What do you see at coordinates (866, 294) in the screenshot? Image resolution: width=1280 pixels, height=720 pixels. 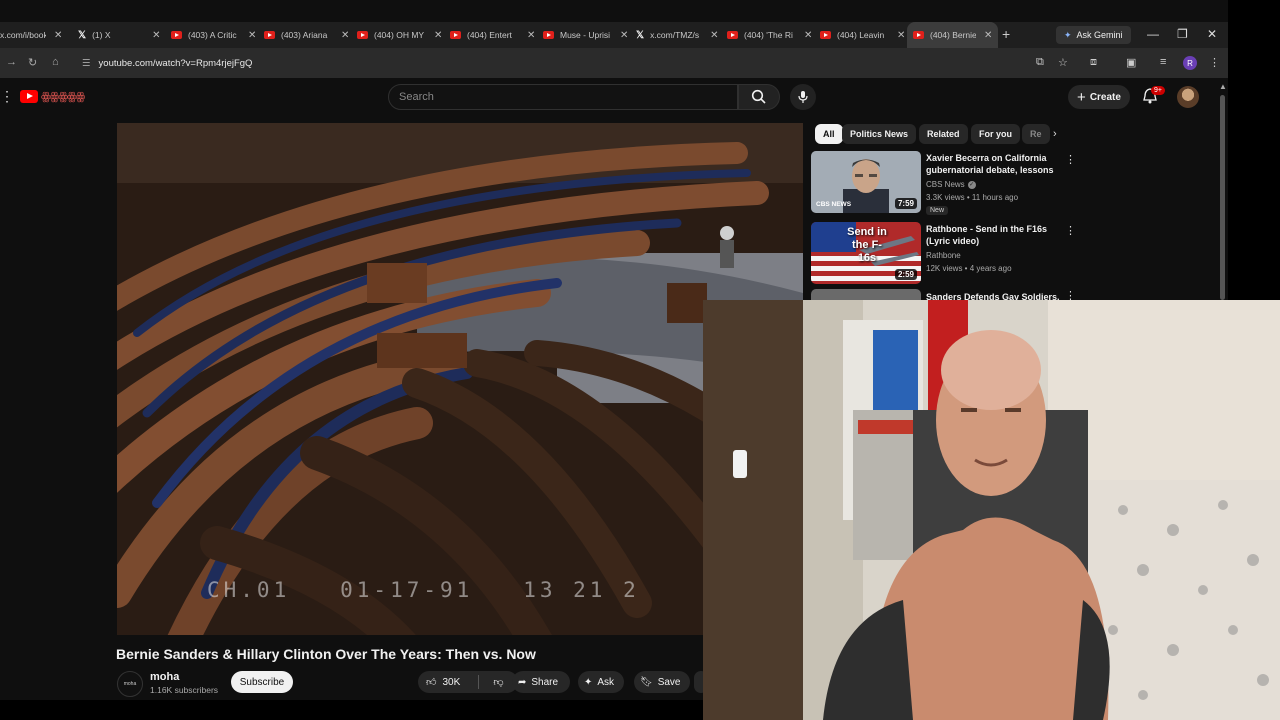 I see `video-thumbnail` at bounding box center [866, 294].